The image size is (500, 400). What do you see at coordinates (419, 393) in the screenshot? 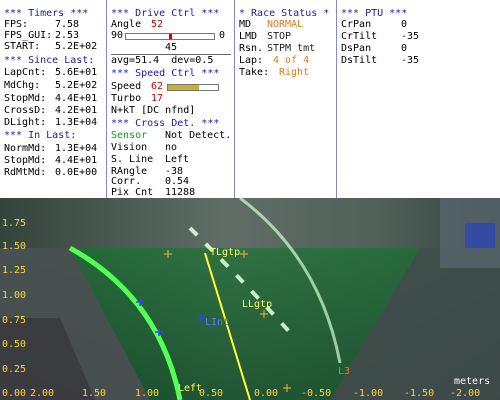
I see `x-tick: -1.50` at bounding box center [419, 393].